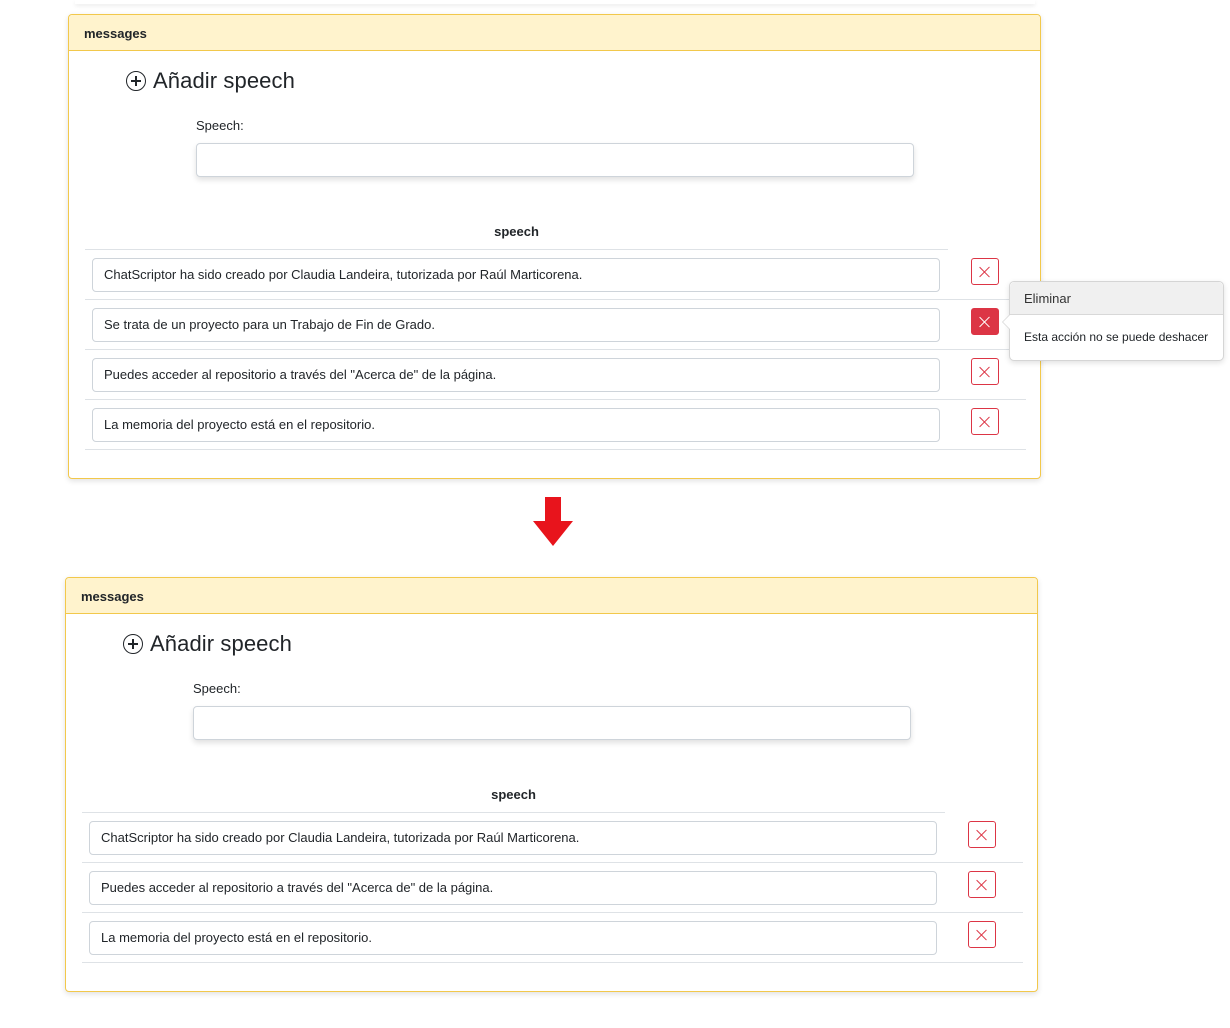 This screenshot has height=1028, width=1230. I want to click on popover-arrow, so click(1006, 322).